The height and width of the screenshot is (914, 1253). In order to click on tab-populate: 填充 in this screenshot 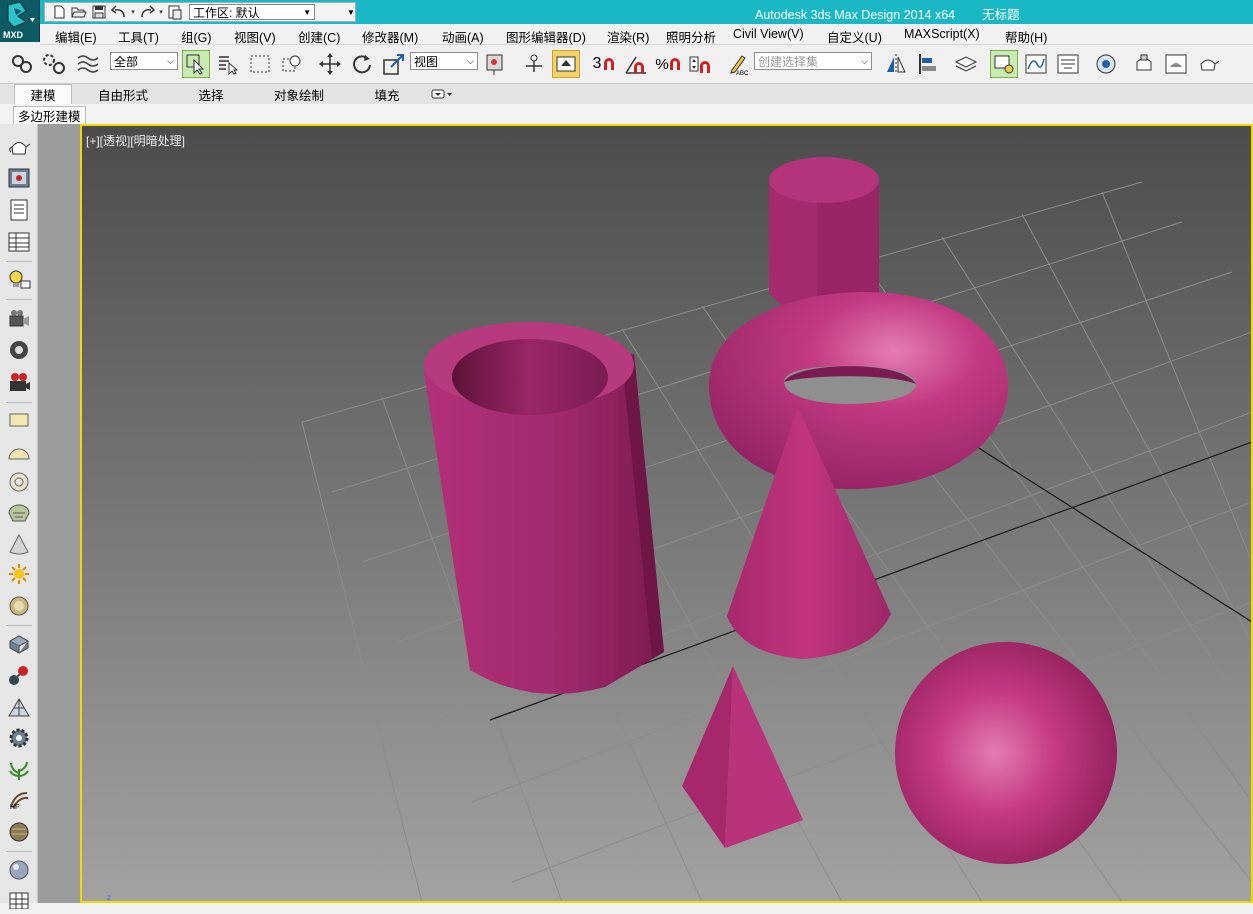, I will do `click(387, 94)`.